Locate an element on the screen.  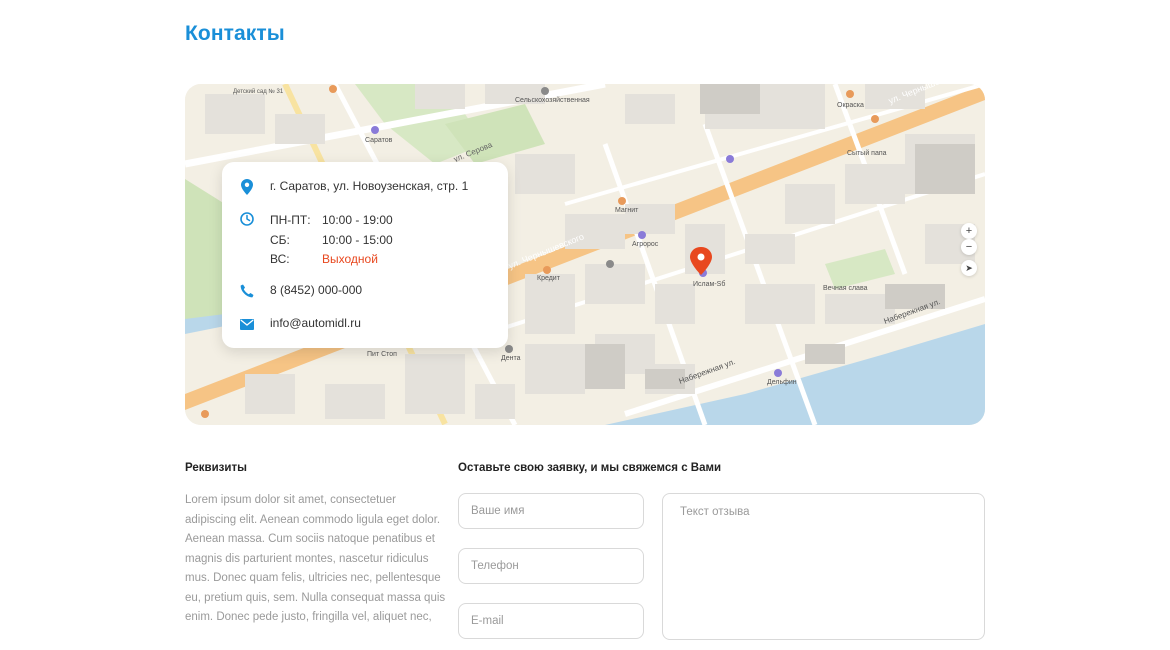
poi-label: Сытый папа is located at coordinates (867, 153).